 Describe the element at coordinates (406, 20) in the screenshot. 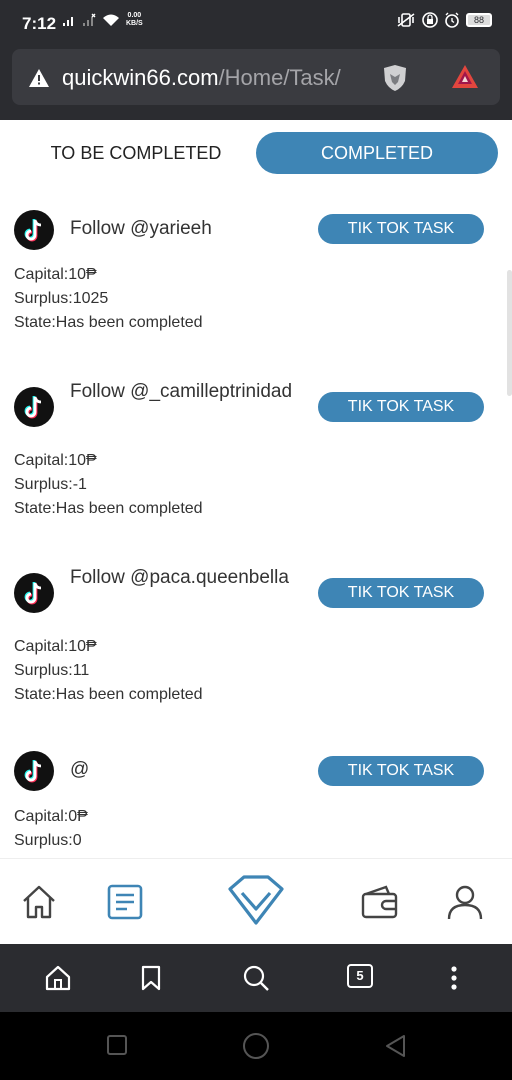

I see `vibrate-icon` at that location.